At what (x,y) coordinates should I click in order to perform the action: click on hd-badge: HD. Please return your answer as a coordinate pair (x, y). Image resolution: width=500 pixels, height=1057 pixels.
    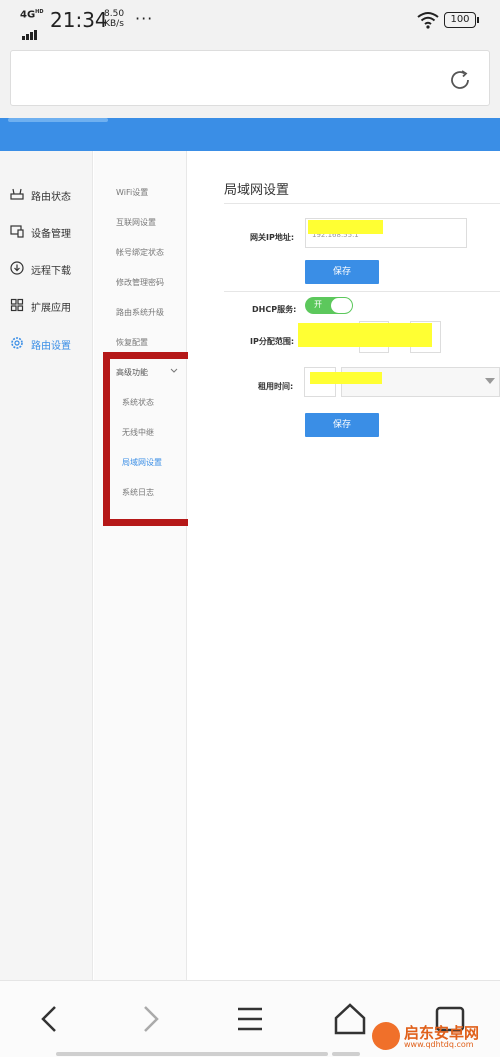
    Looking at the image, I should click on (39, 12).